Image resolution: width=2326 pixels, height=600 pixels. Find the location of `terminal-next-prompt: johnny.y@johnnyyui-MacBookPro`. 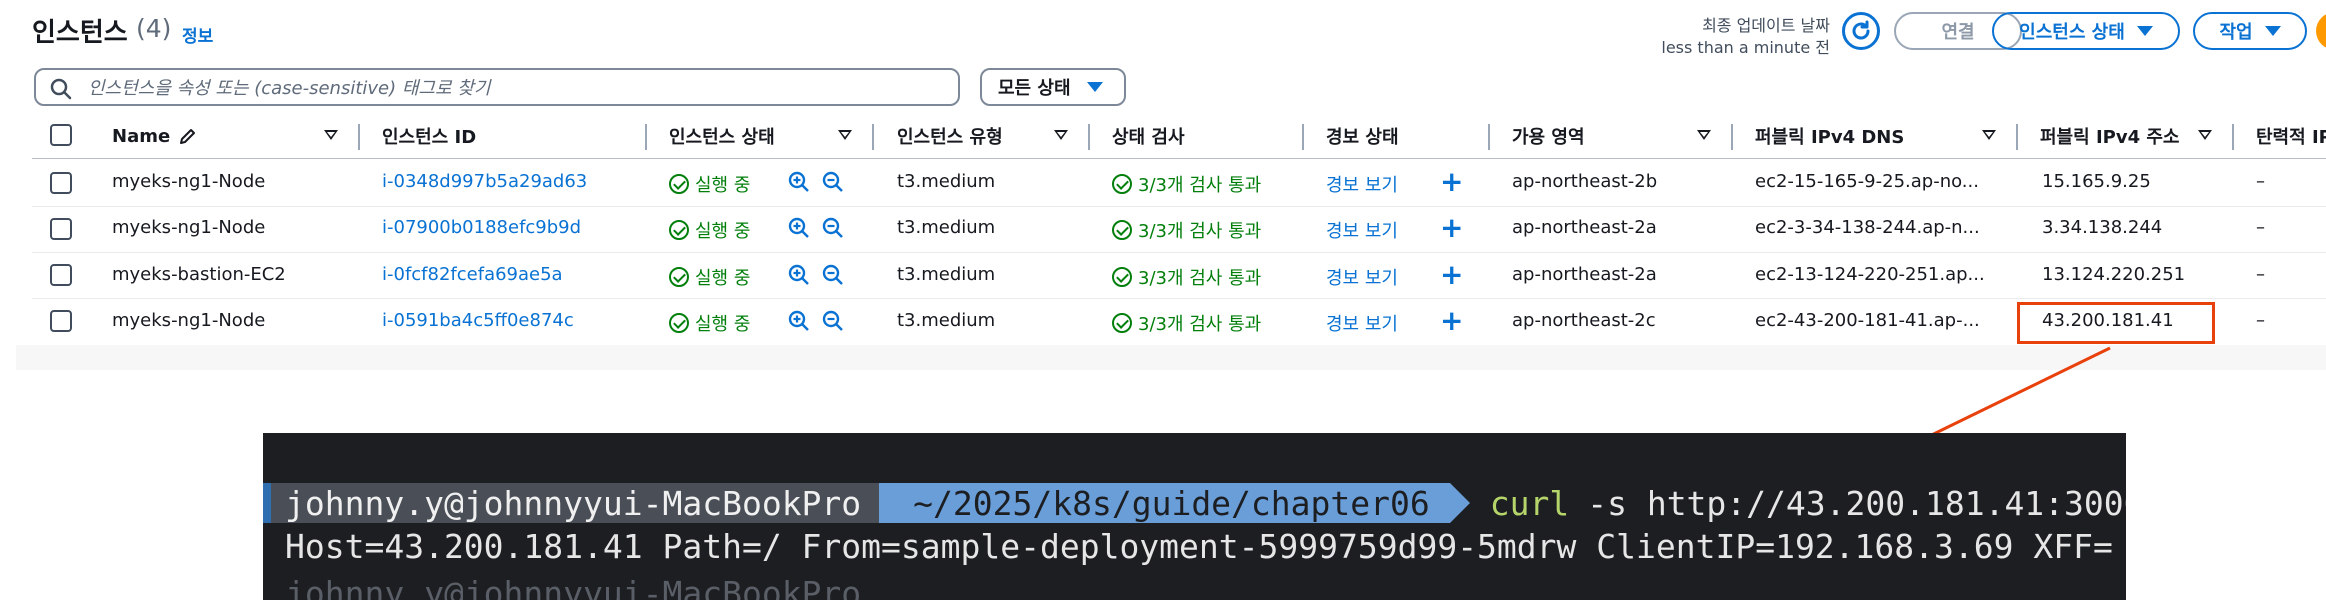

terminal-next-prompt: johnny.y@johnnyyui-MacBookPro is located at coordinates (573, 587).